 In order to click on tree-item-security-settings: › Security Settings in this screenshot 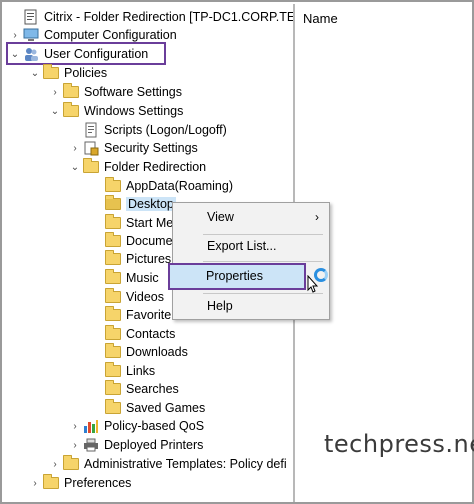, I will do `click(133, 148)`.